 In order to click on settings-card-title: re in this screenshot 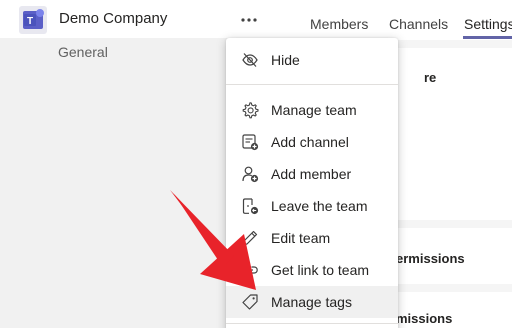, I will do `click(430, 77)`.